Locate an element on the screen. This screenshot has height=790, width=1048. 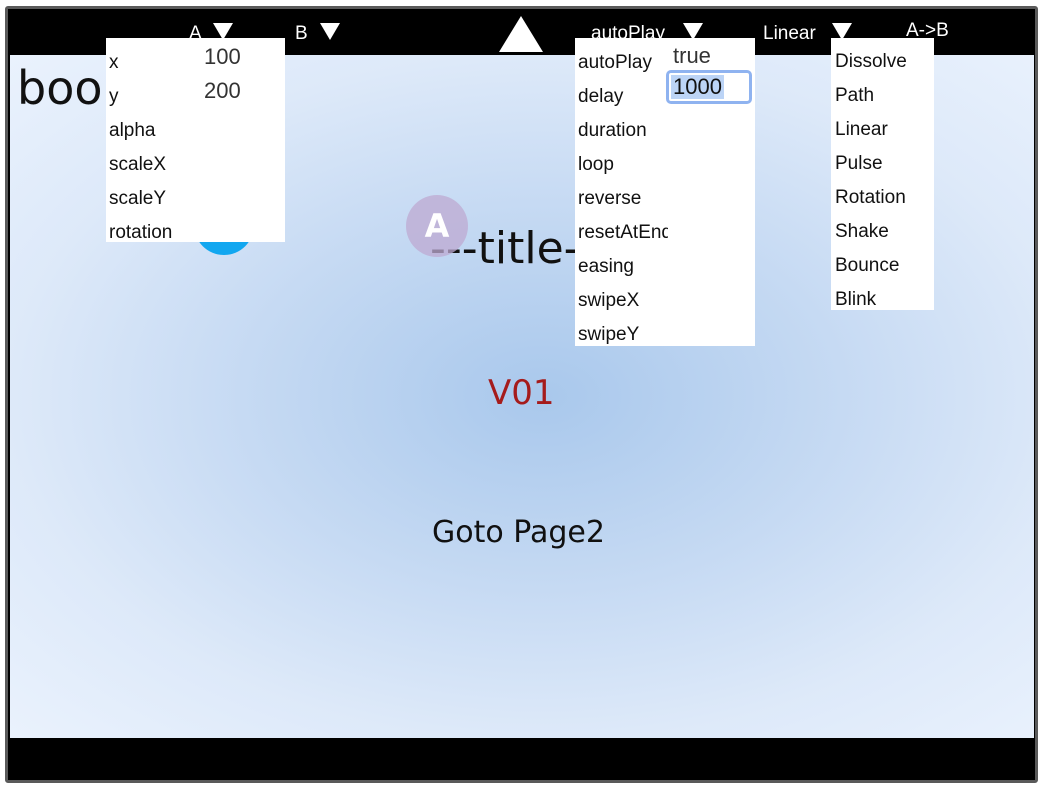
prop-scaley-label: scaleY is located at coordinates (137, 198).